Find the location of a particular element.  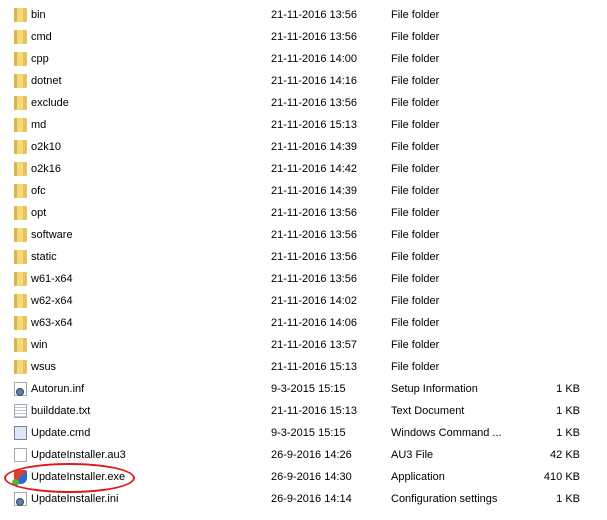

file-row: software 21-11-2016 13:56 File folder is located at coordinates (303, 235).